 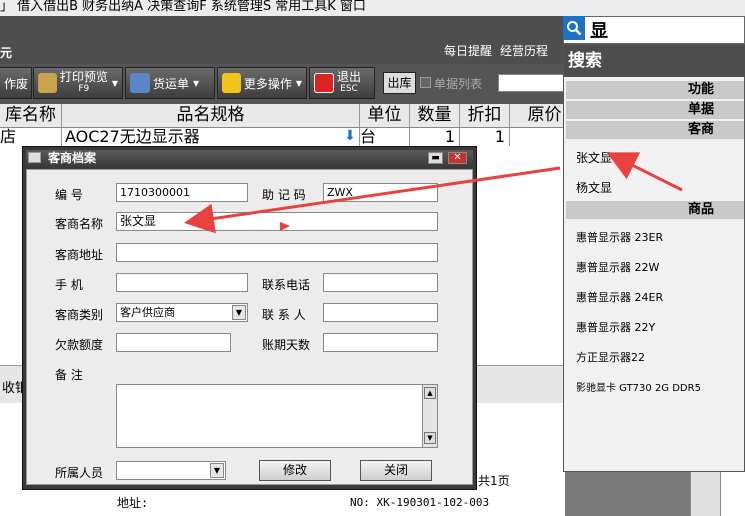 I want to click on toolbar-input, so click(x=533, y=83).